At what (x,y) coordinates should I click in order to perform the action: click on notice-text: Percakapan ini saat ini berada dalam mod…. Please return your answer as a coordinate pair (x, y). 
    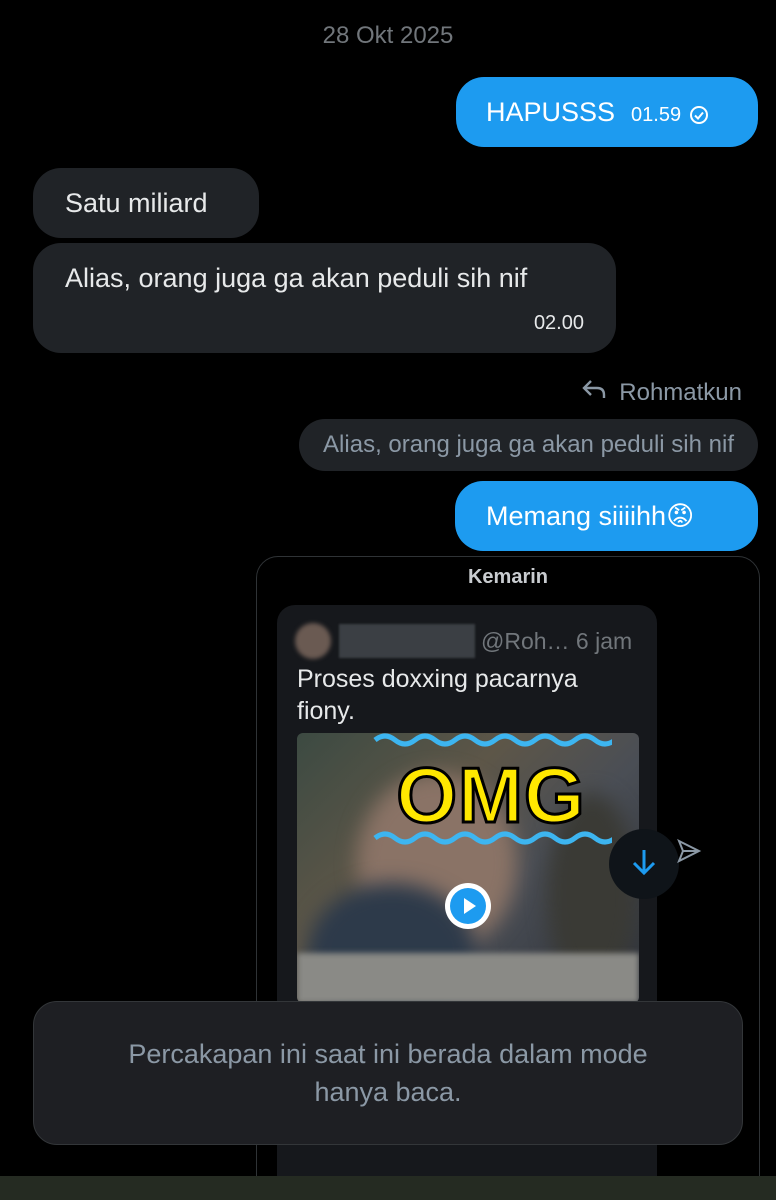
    Looking at the image, I should click on (388, 1073).